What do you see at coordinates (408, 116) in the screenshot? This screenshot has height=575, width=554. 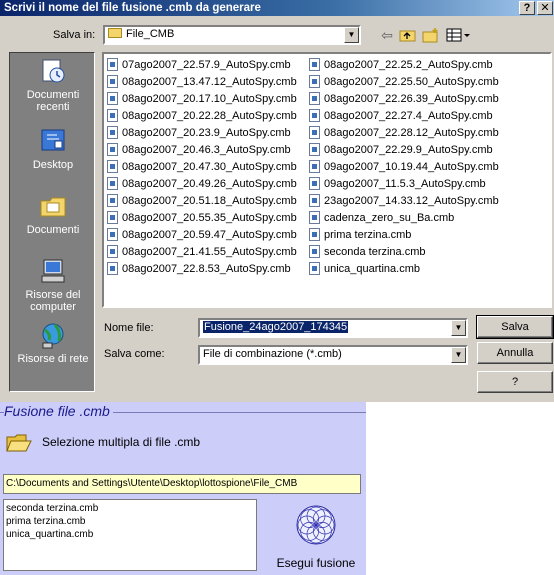 I see `file-name: 08ago2007_22.27.4_AutoSpy.cmb` at bounding box center [408, 116].